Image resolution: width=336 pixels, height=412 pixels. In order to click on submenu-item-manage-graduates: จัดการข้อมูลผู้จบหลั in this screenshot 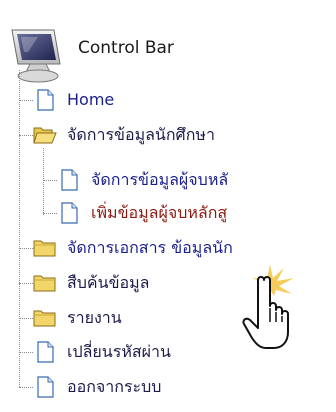, I will do `click(142, 180)`.